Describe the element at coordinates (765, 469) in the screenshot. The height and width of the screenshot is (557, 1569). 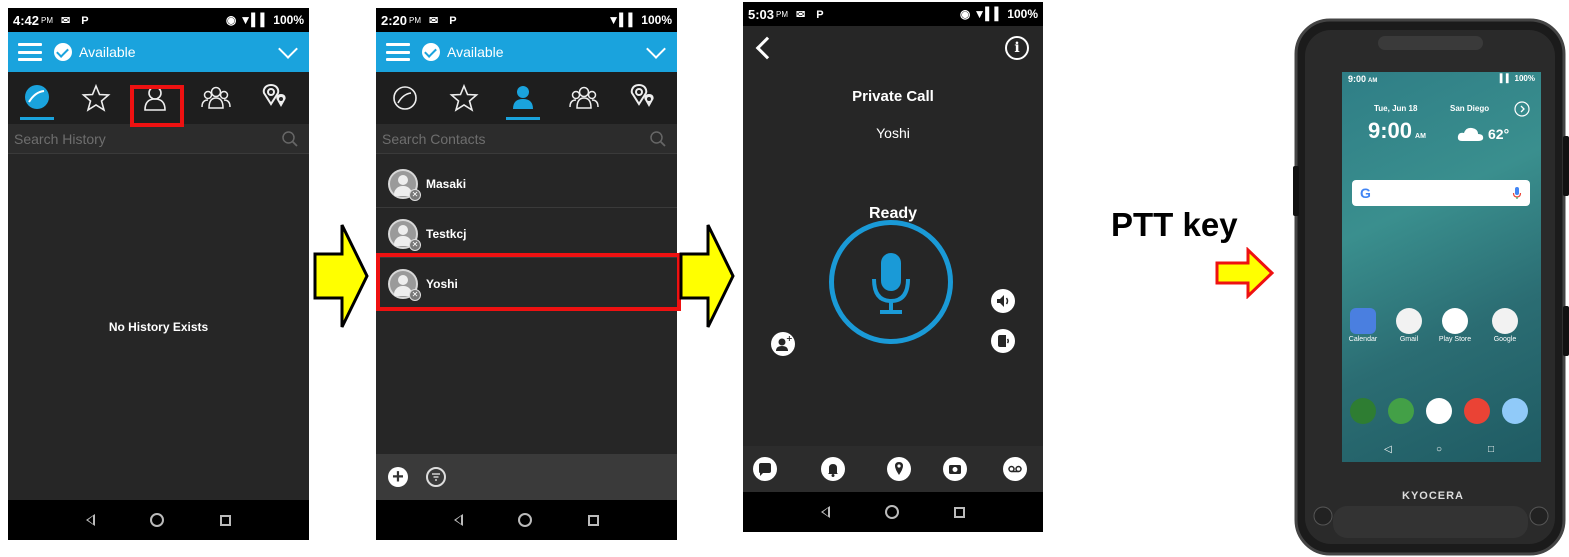
I see `message-button` at that location.